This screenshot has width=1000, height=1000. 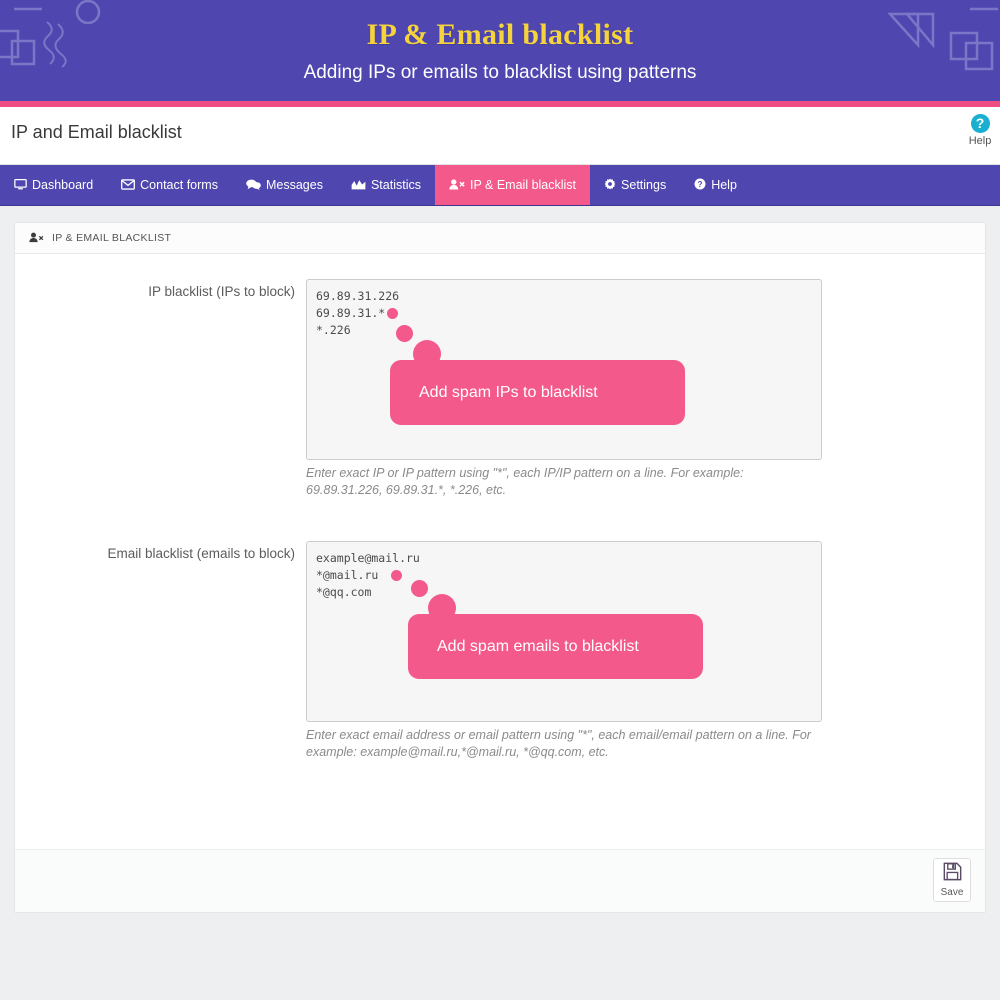 I want to click on nav-item-messages: Messages, so click(x=284, y=185).